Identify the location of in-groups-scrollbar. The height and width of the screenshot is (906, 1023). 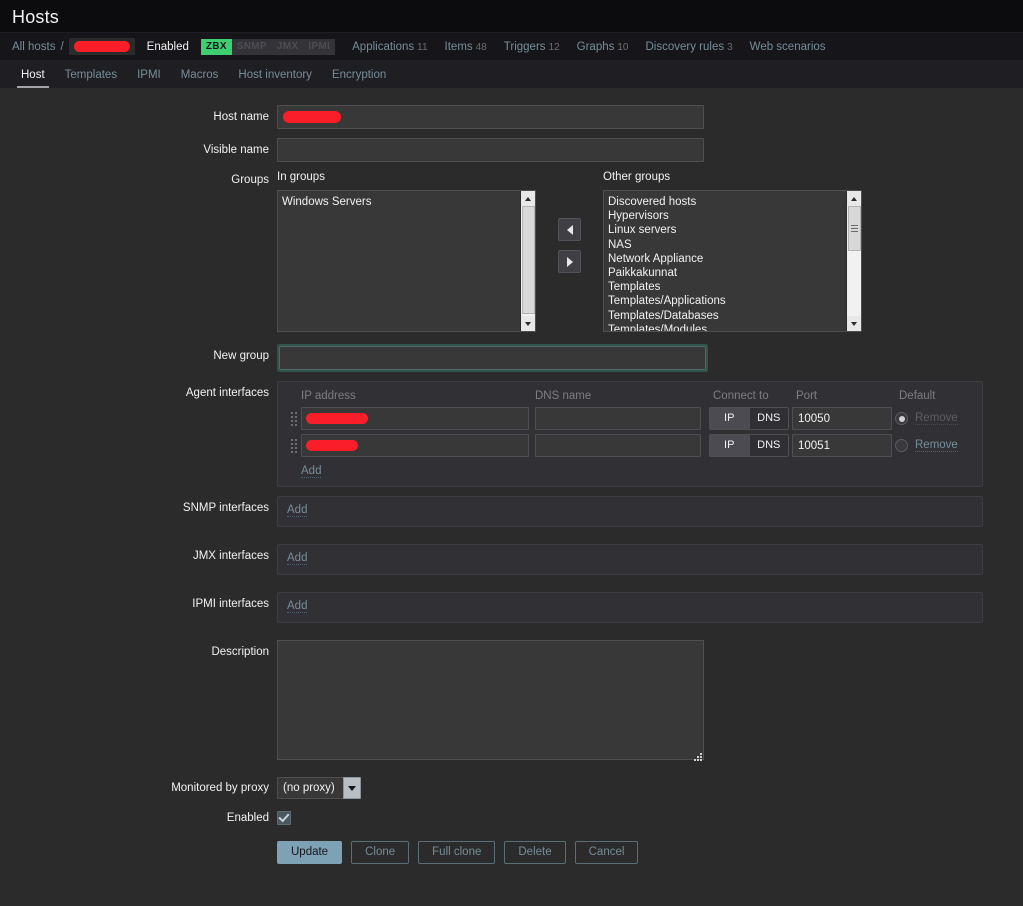
(527, 261).